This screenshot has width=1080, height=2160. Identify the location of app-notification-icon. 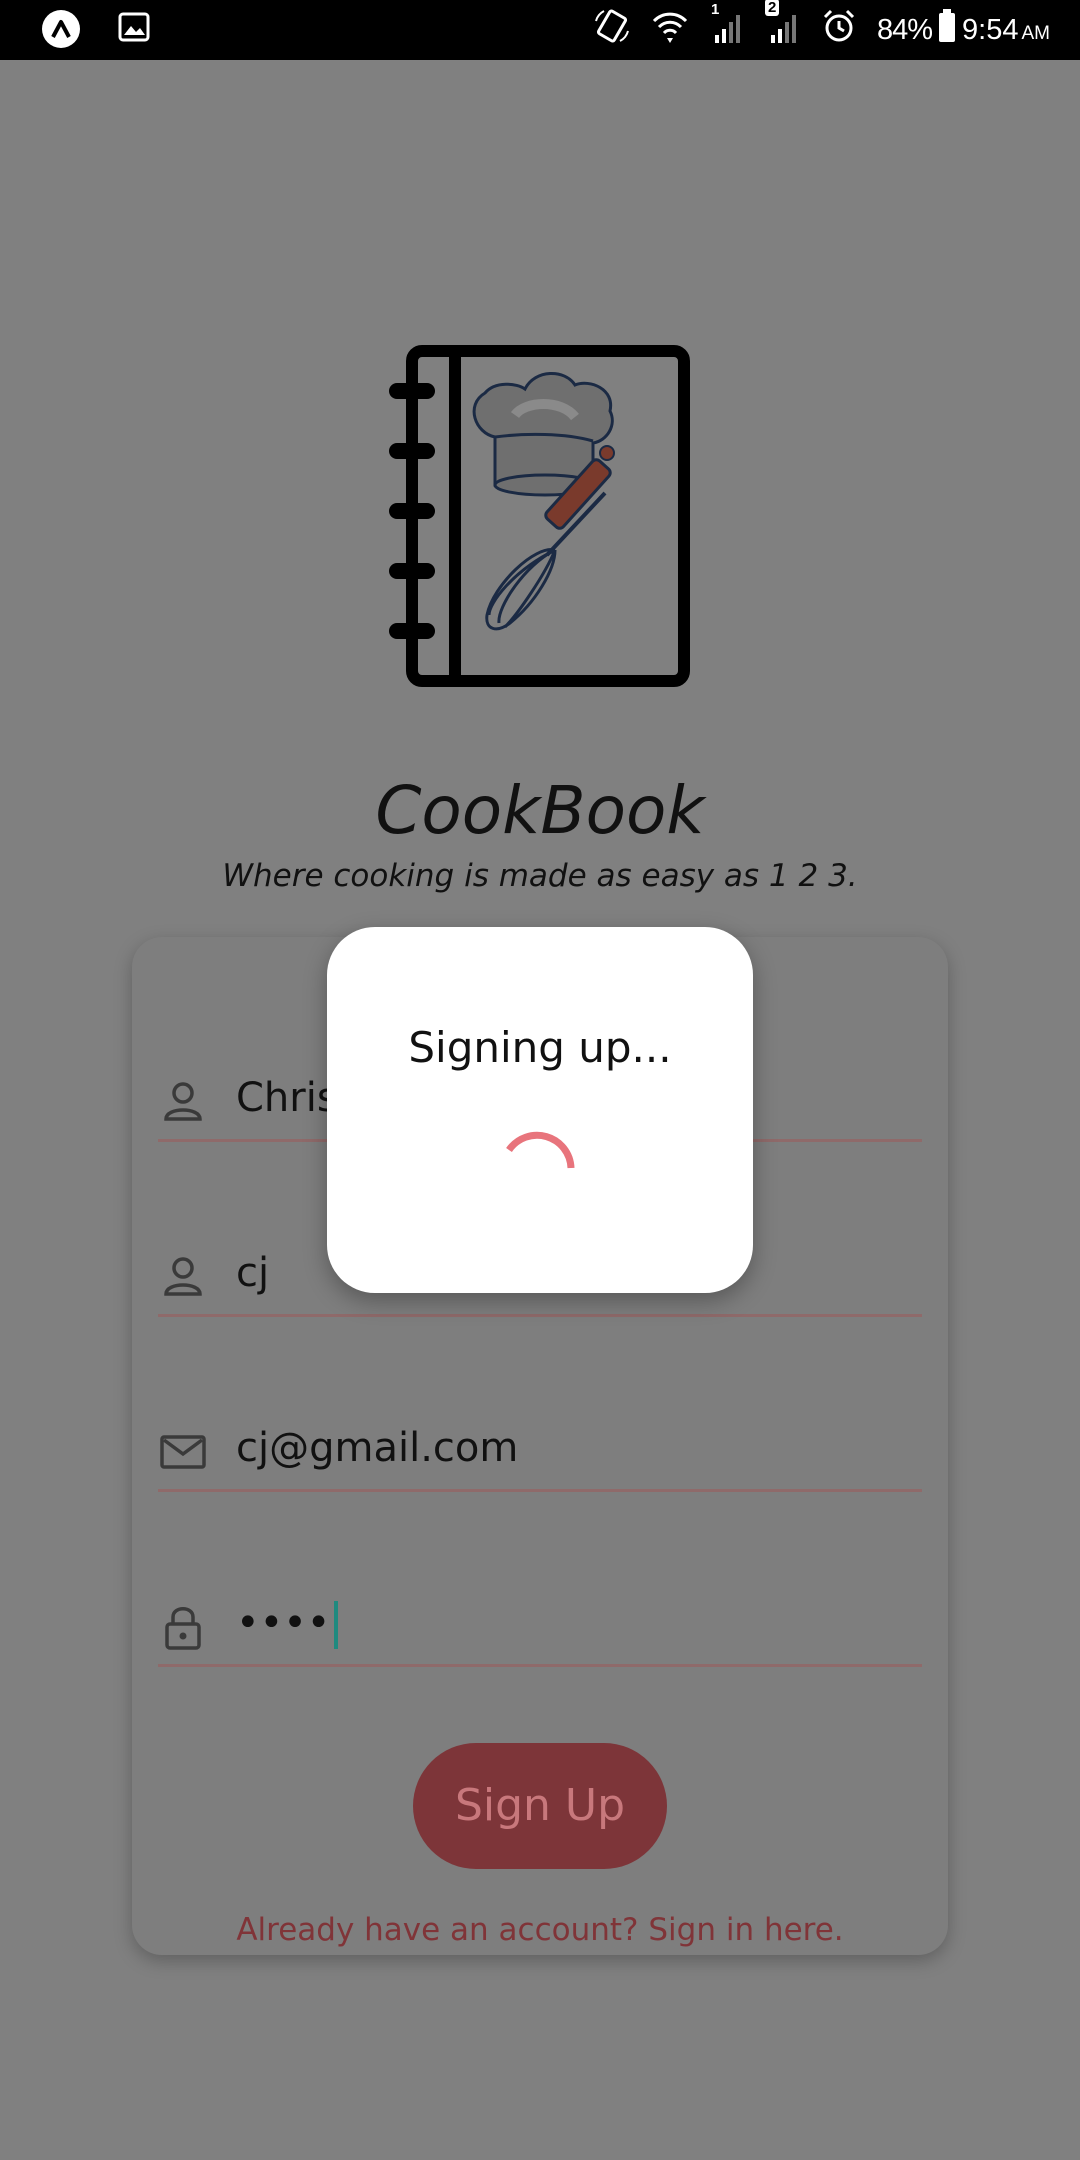
(61, 29).